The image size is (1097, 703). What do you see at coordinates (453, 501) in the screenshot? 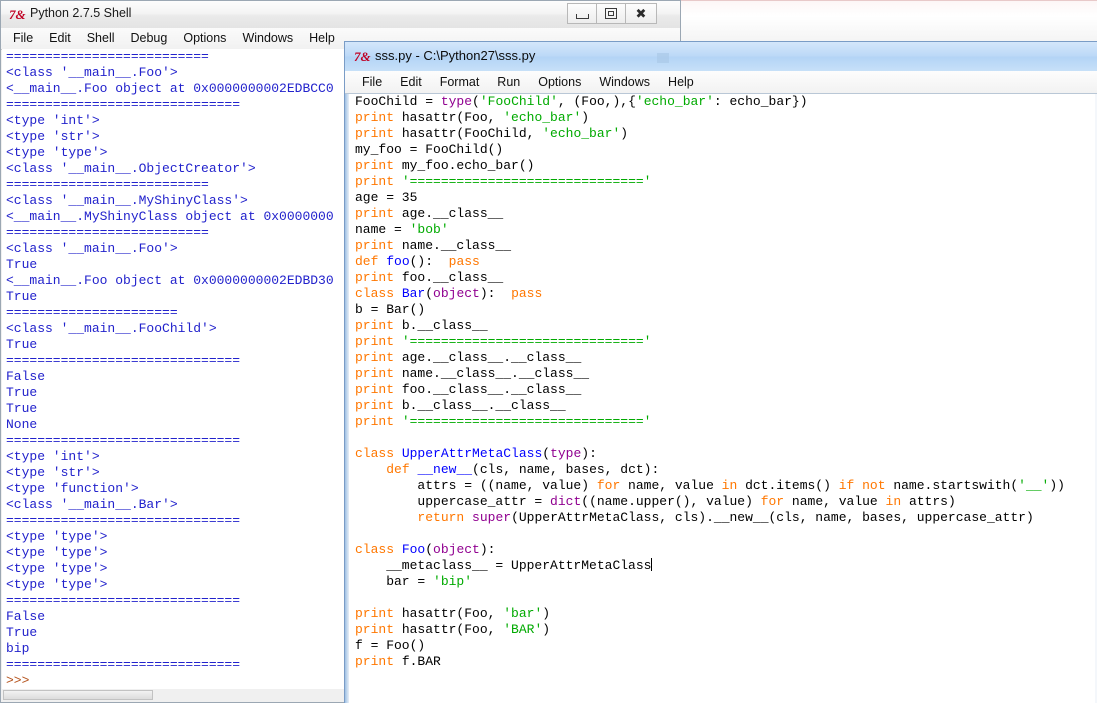
I see `code-token: uppercase_attr =` at bounding box center [453, 501].